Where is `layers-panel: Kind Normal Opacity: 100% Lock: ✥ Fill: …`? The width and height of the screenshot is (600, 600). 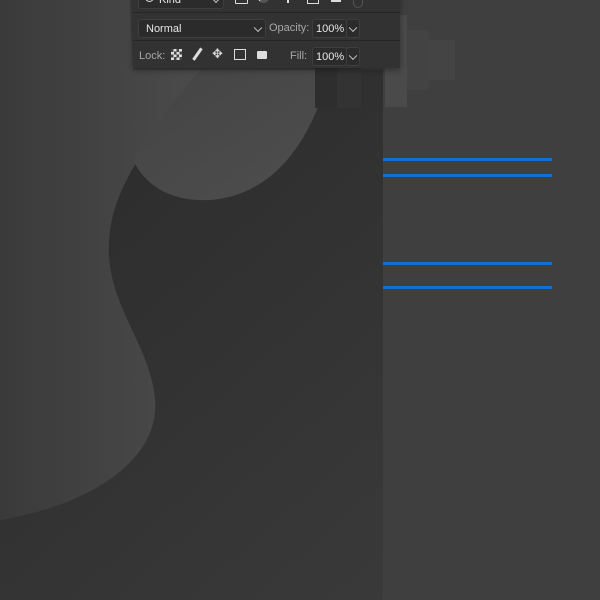 layers-panel: Kind Normal Opacity: 100% Lock: ✥ Fill: … is located at coordinates (266, 34).